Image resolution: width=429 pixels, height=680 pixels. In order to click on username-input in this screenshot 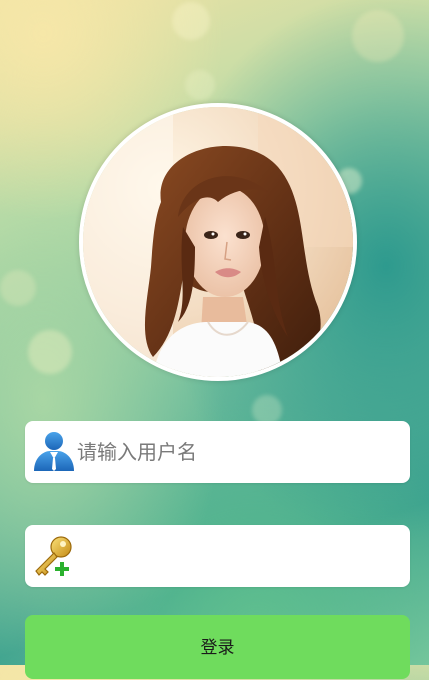, I will do `click(237, 452)`.